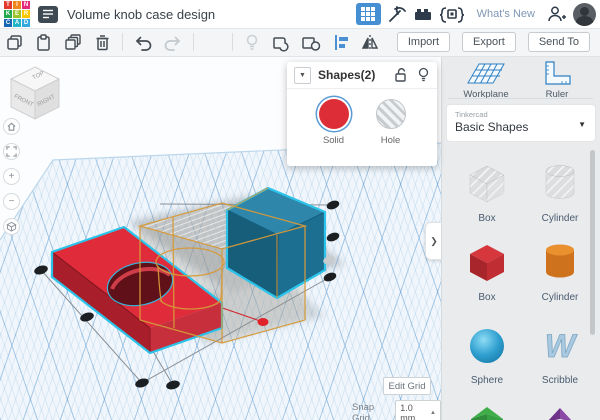 The width and height of the screenshot is (600, 420). Describe the element at coordinates (433, 412) in the screenshot. I see `chevron-down-icon: ▲` at that location.